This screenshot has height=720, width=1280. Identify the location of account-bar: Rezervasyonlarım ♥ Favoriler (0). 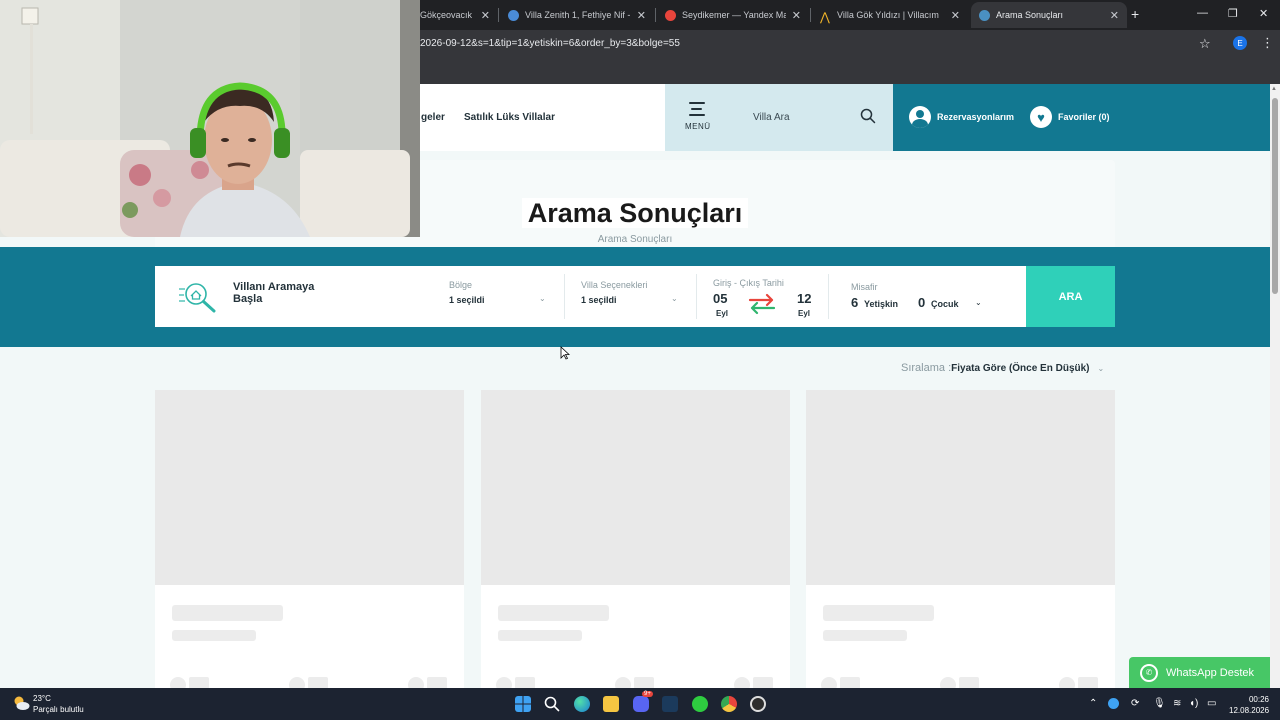
(1081, 117).